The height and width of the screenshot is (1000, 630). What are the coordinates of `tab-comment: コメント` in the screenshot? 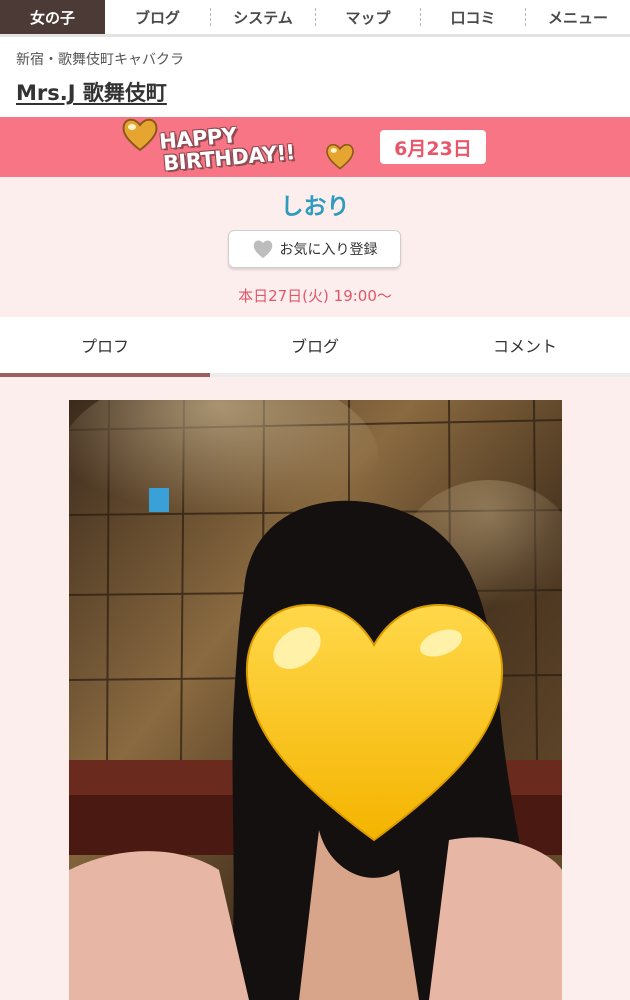 It's located at (525, 345).